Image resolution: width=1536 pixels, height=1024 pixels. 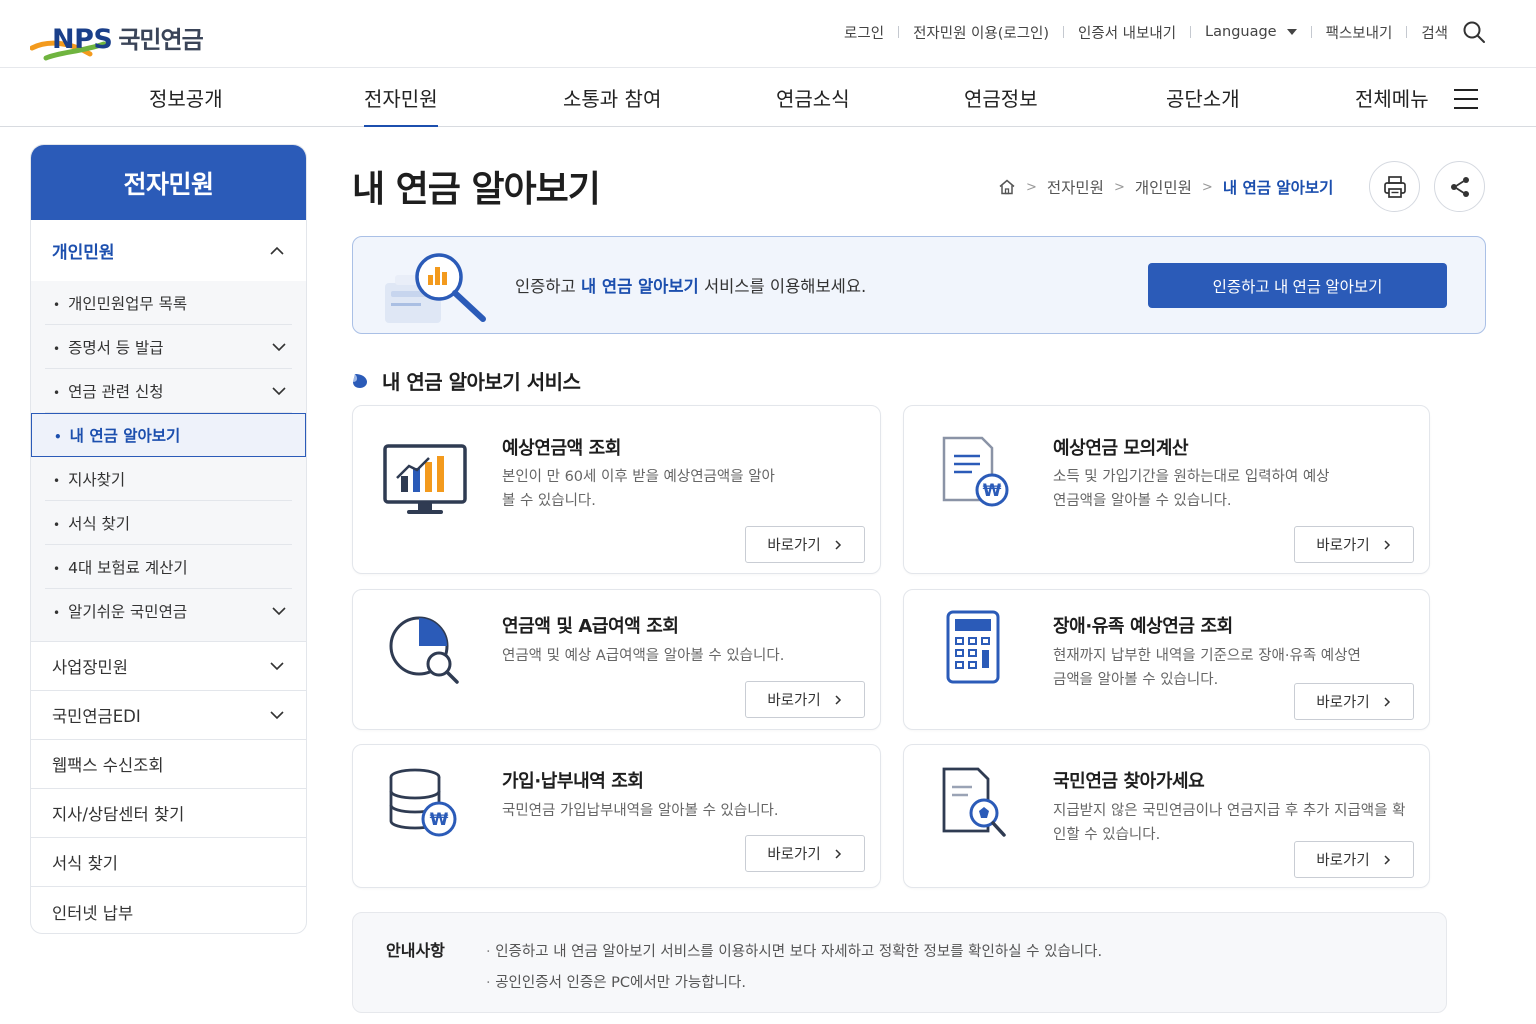 What do you see at coordinates (1297, 285) in the screenshot?
I see `auth-button: 인증하고 내 연금 알아보기` at bounding box center [1297, 285].